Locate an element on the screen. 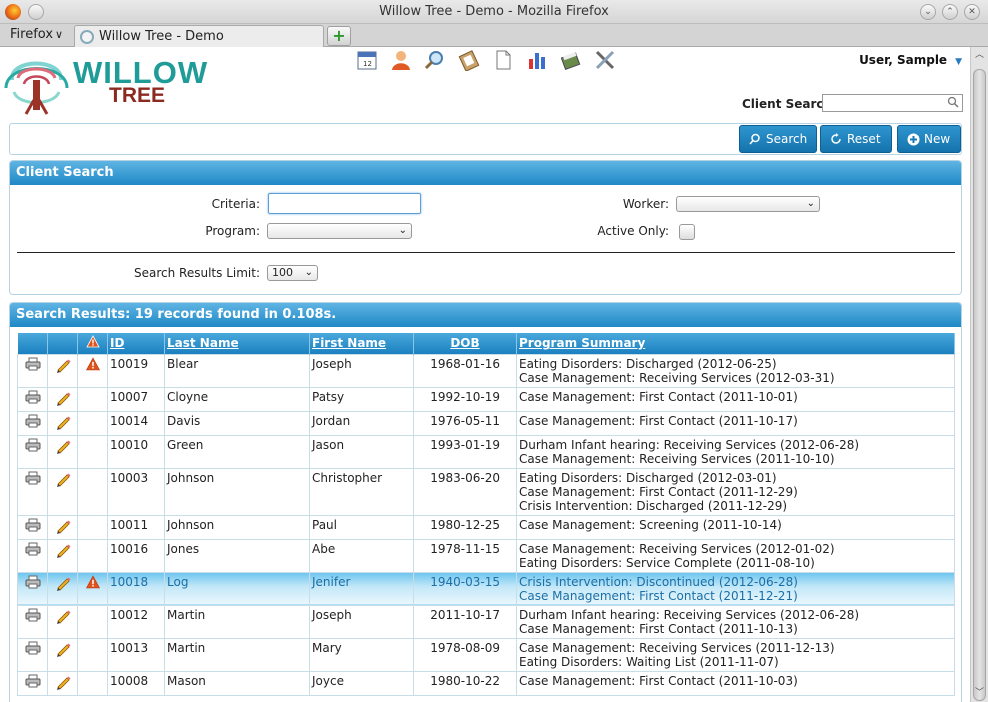  last-name-column-header: Last Name is located at coordinates (237, 343).